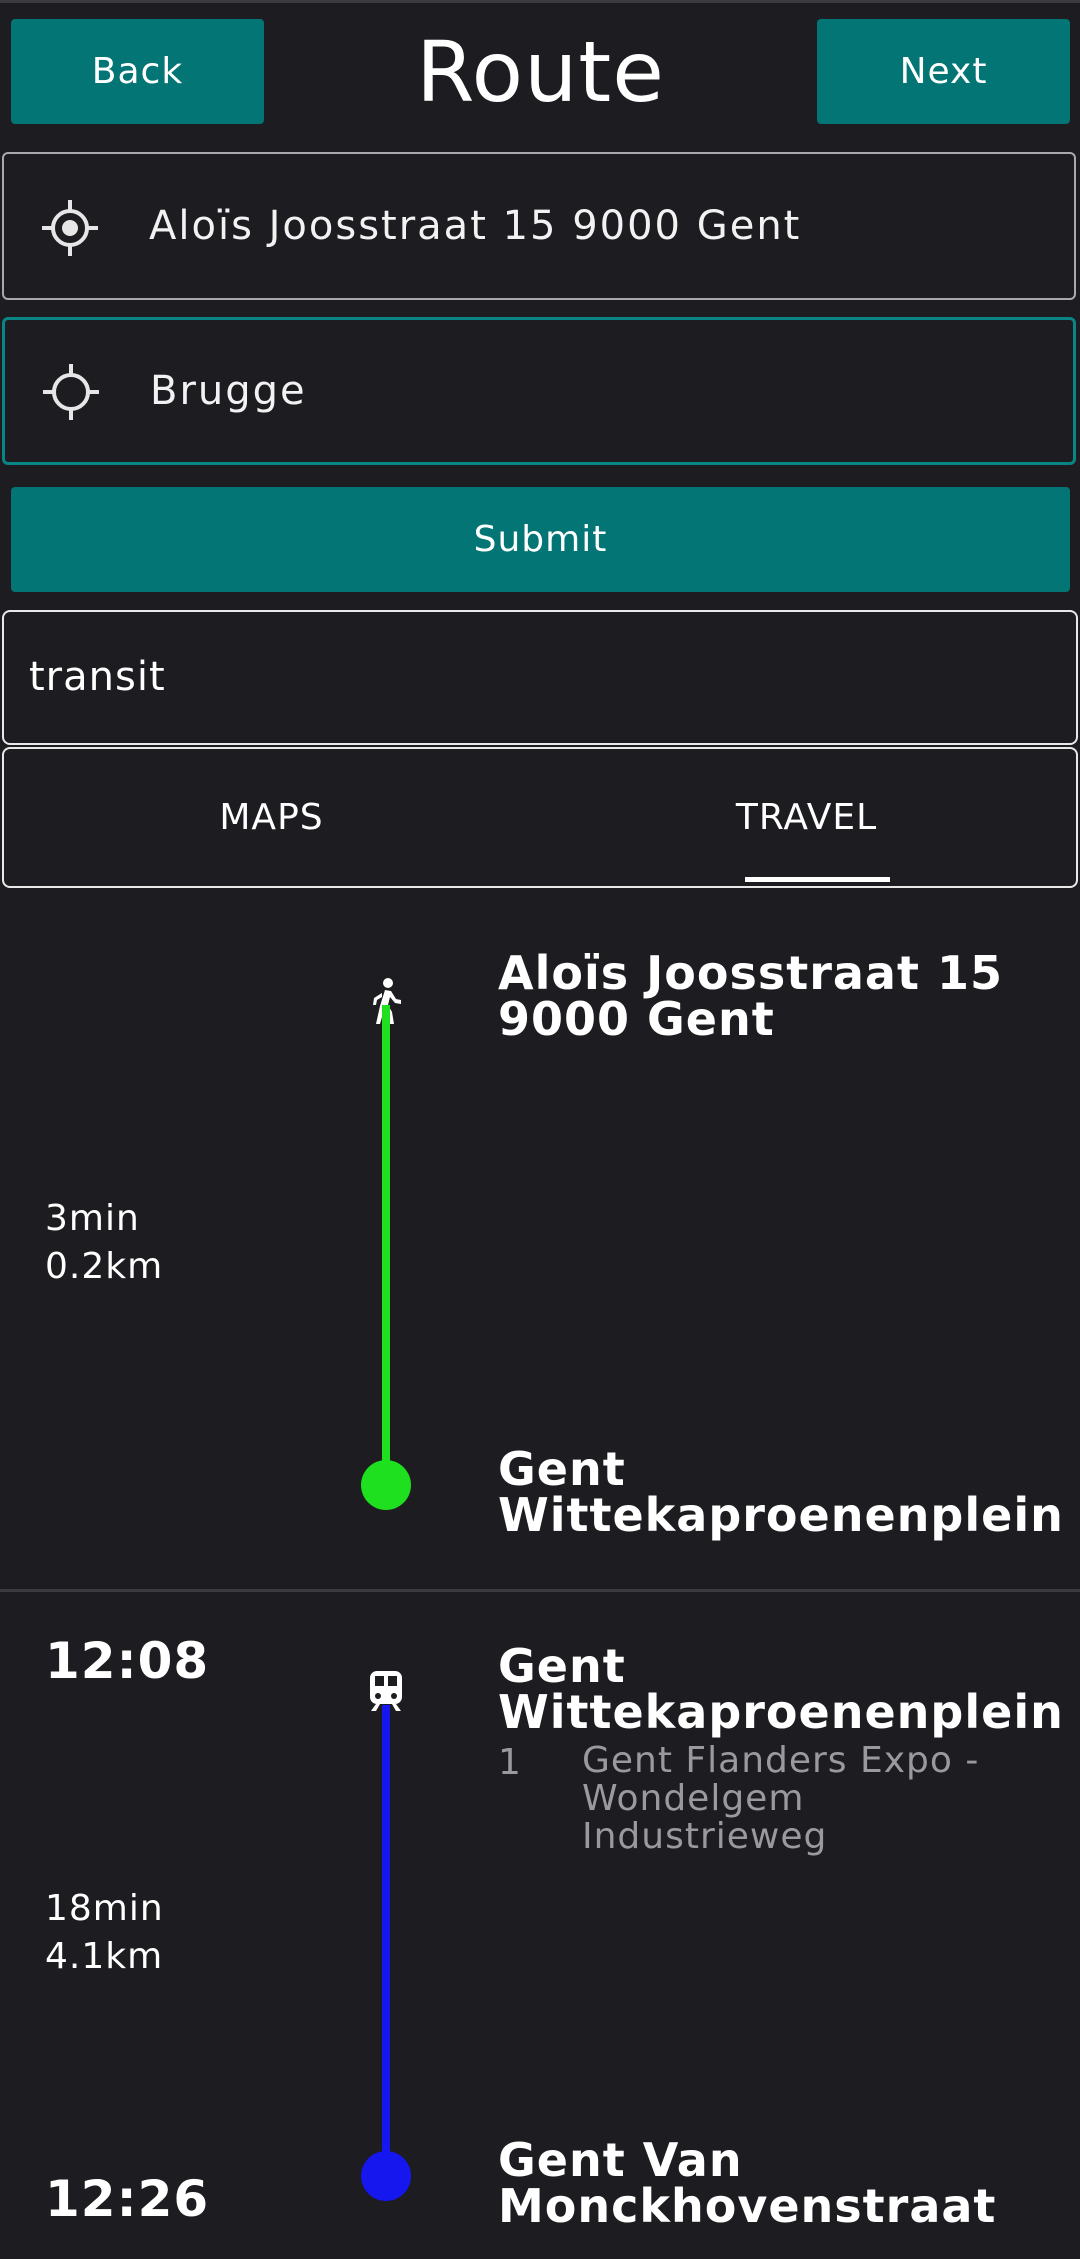 Image resolution: width=1080 pixels, height=2259 pixels. Describe the element at coordinates (747, 2183) in the screenshot. I see `stop-name: Gent Van Monckhovenstraat` at that location.